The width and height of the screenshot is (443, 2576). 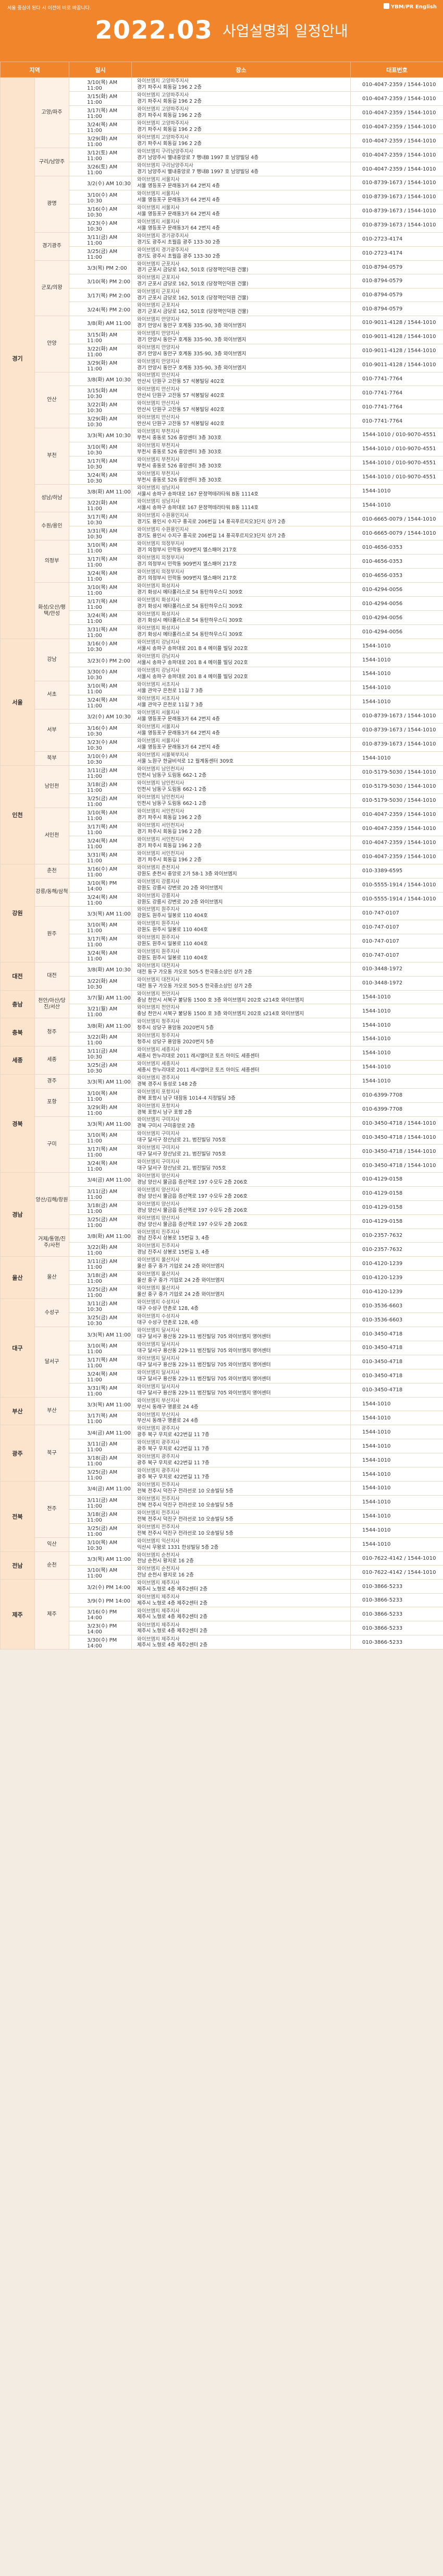 I want to click on phone-cell: 010-3448-1972, so click(x=396, y=969).